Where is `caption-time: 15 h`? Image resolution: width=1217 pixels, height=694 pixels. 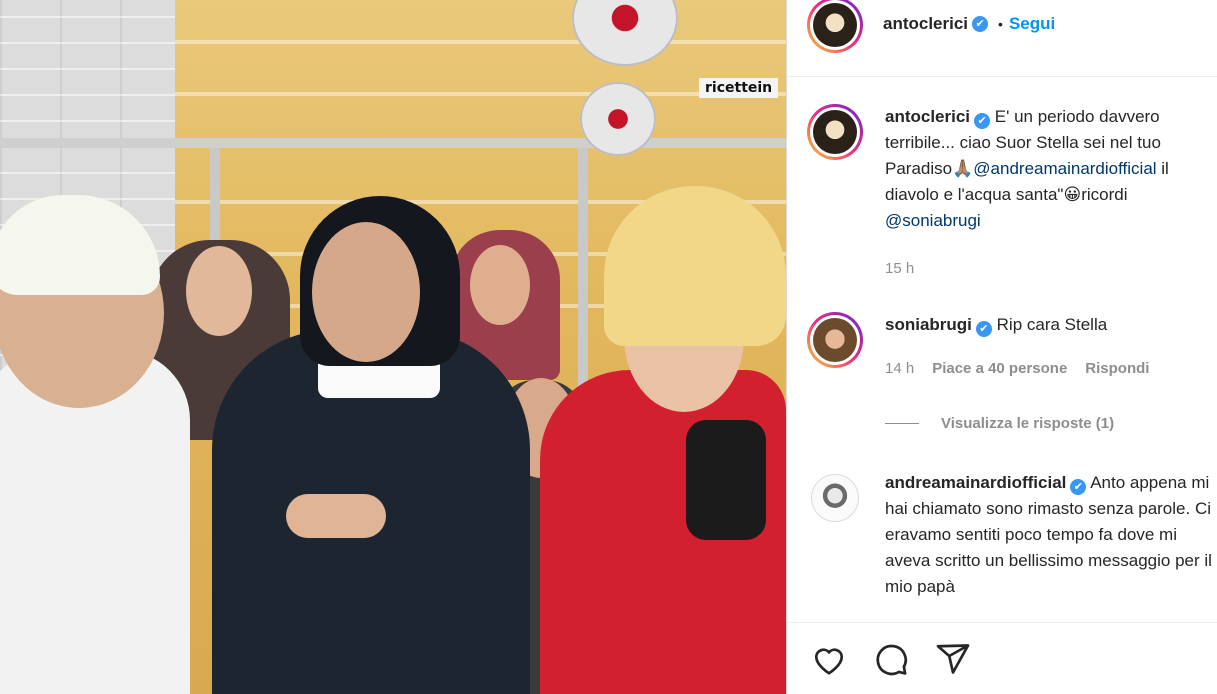 caption-time: 15 h is located at coordinates (899, 269).